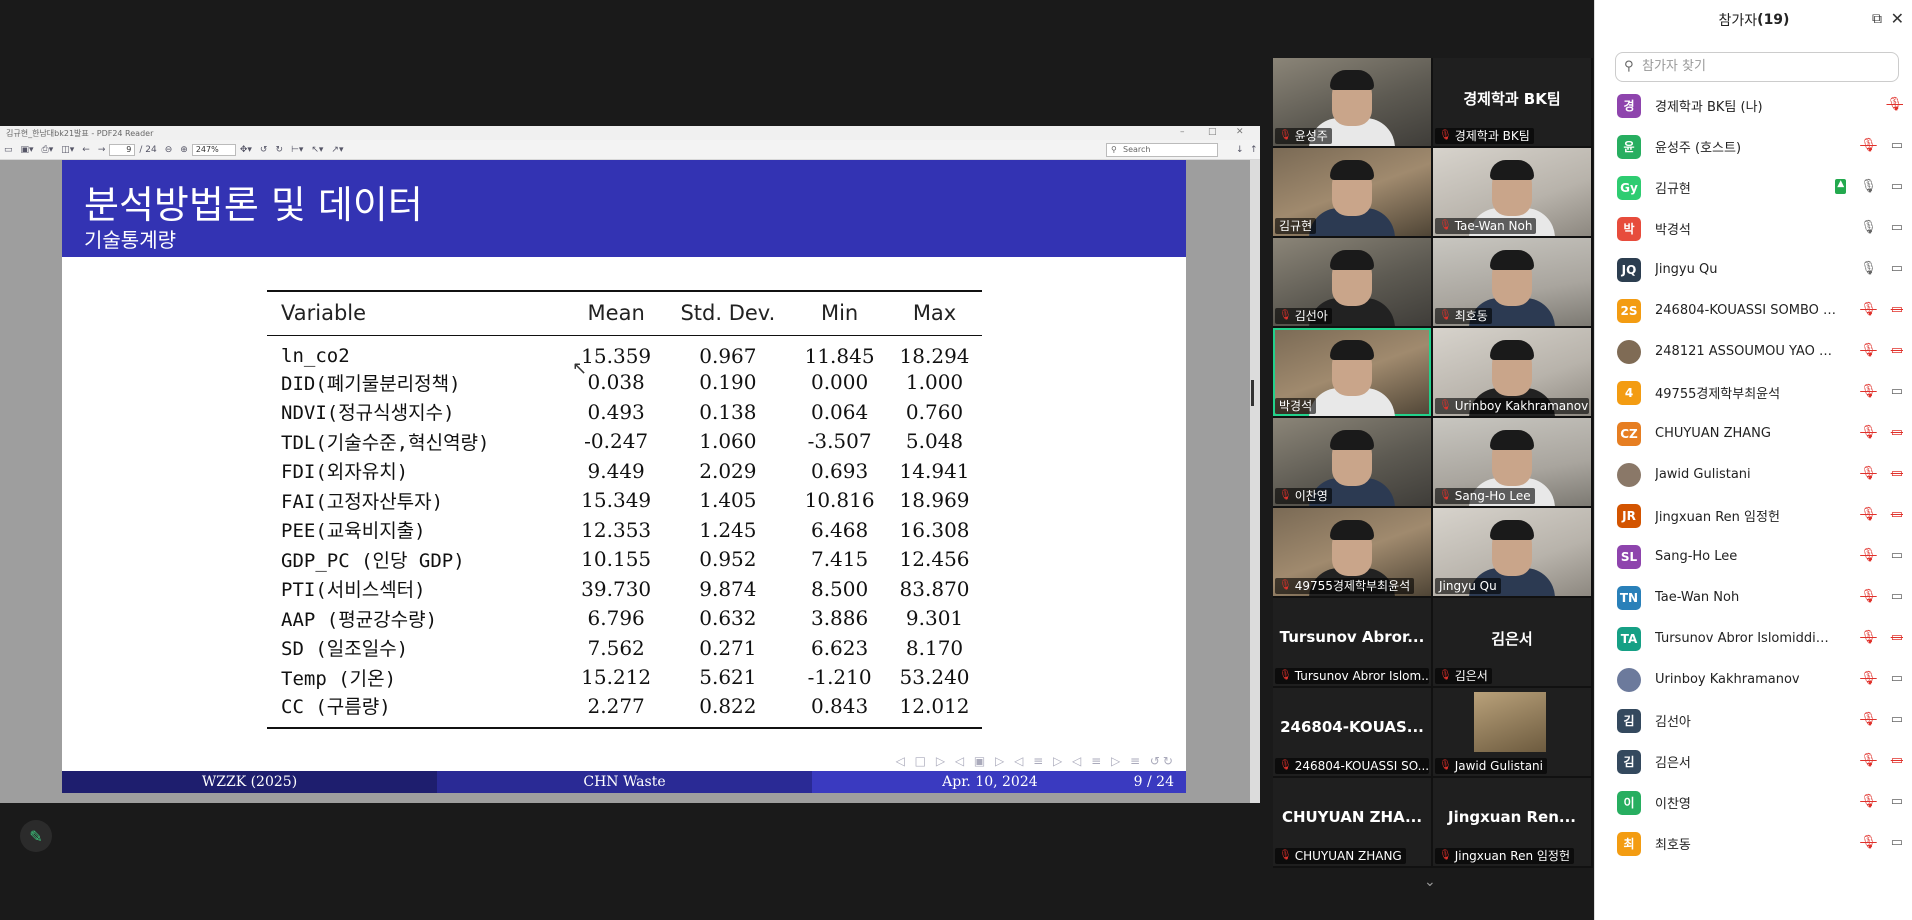 The height and width of the screenshot is (920, 1912). I want to click on maximize-icon: □, so click(1212, 132).